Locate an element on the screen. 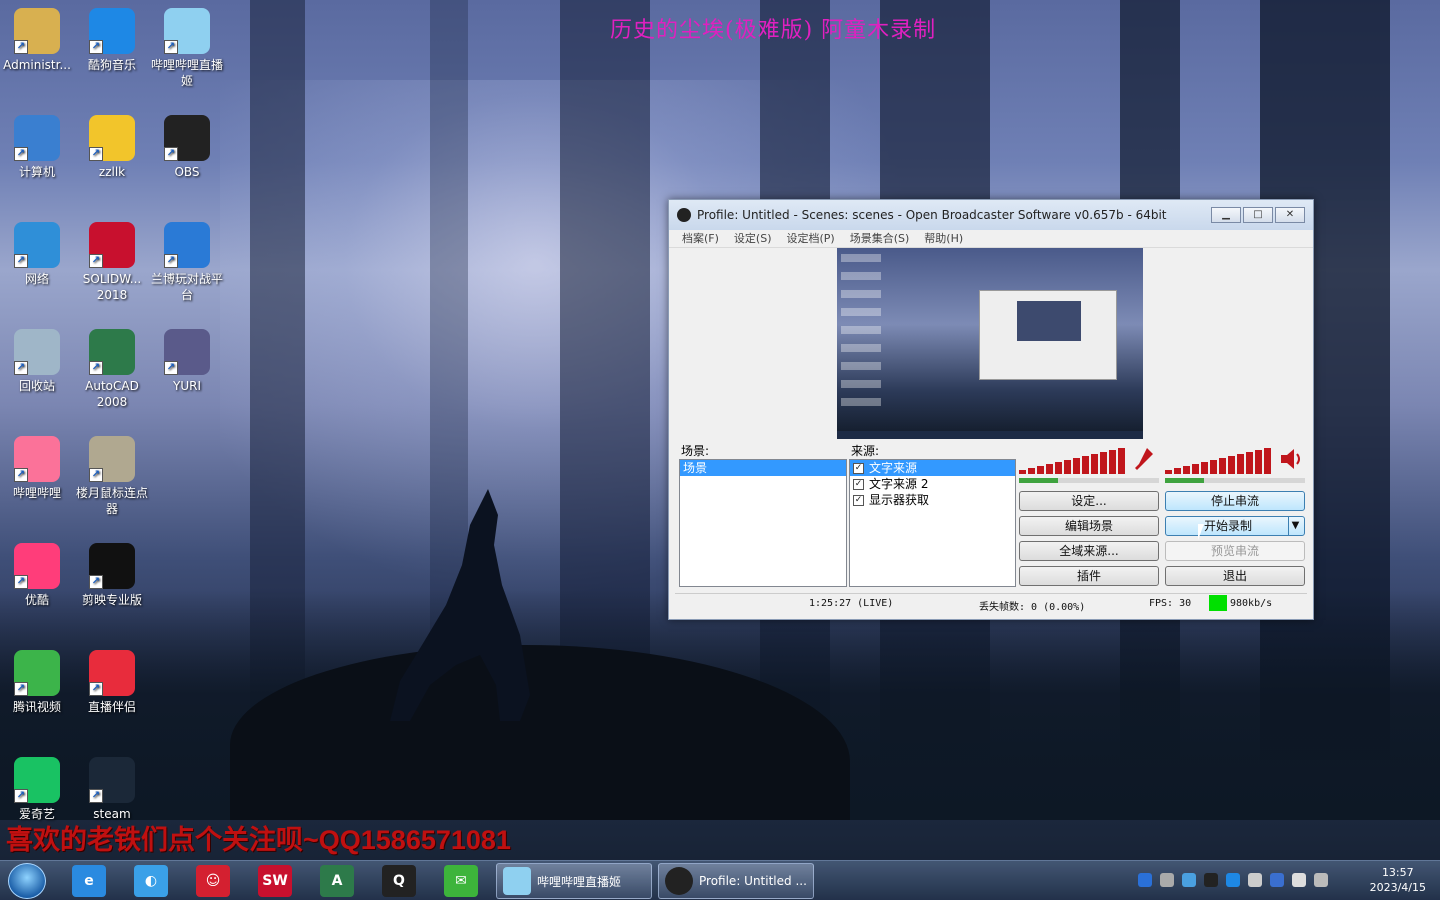  autocad-taskbar-icon: A is located at coordinates (337, 881).